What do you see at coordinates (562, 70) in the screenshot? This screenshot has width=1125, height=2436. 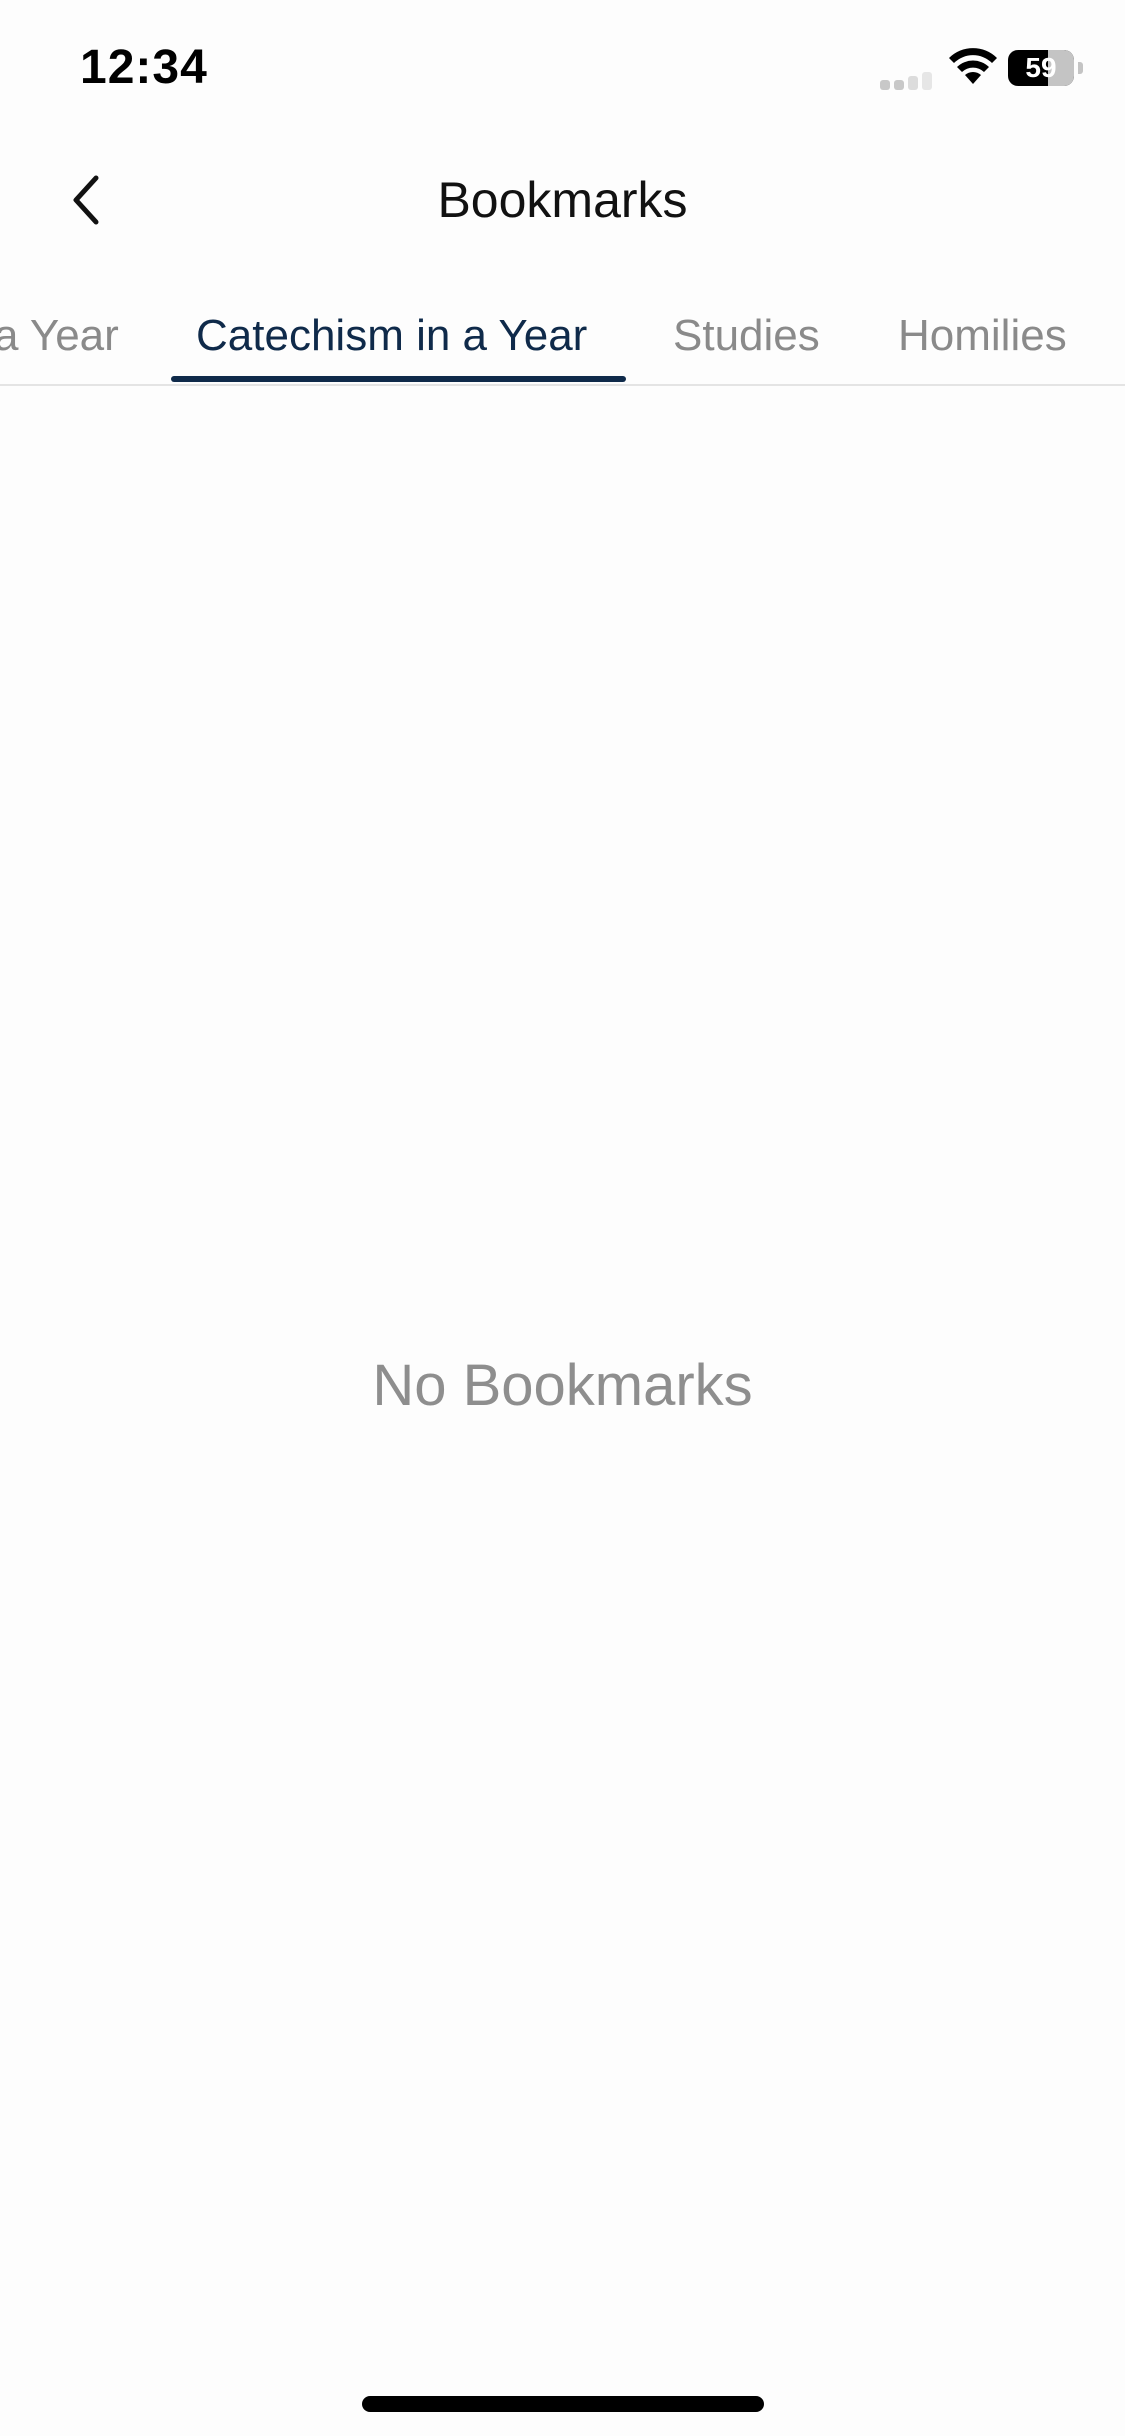 I see `status-bar: 12:34 59` at bounding box center [562, 70].